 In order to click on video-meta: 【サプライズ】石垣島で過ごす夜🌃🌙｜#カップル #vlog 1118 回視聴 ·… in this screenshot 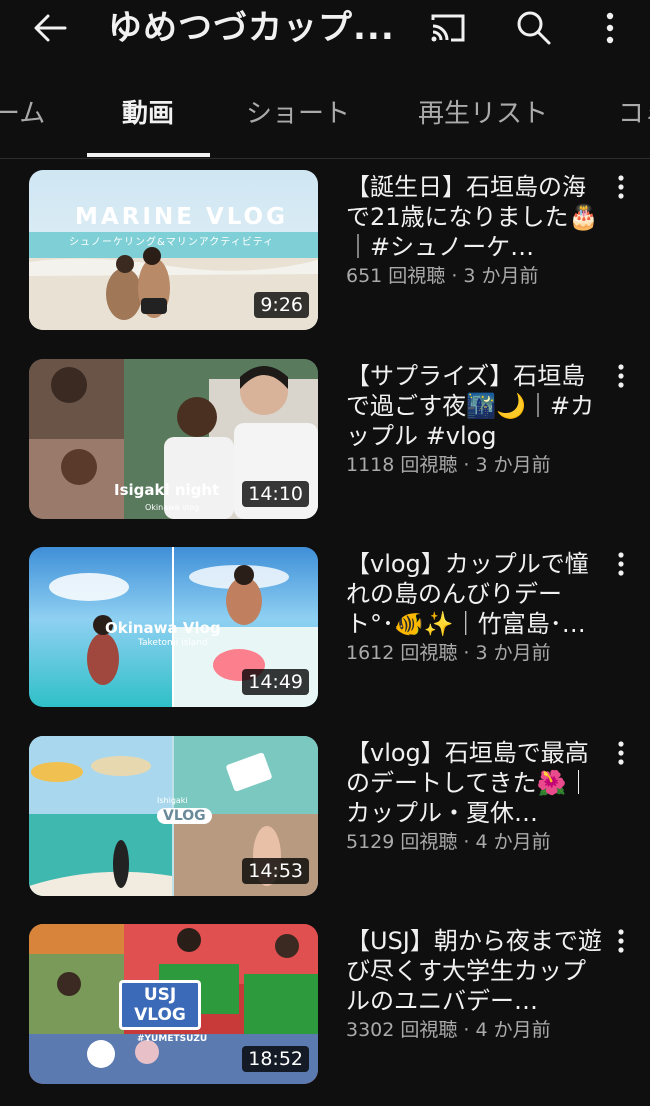, I will do `click(474, 419)`.